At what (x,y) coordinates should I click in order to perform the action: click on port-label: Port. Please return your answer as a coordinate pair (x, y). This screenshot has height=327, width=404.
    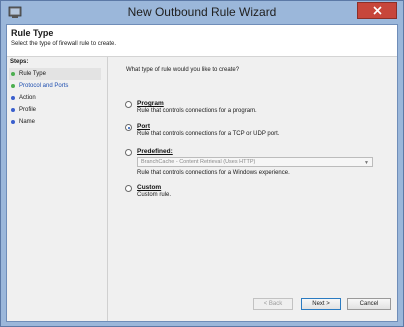
    Looking at the image, I should click on (143, 126).